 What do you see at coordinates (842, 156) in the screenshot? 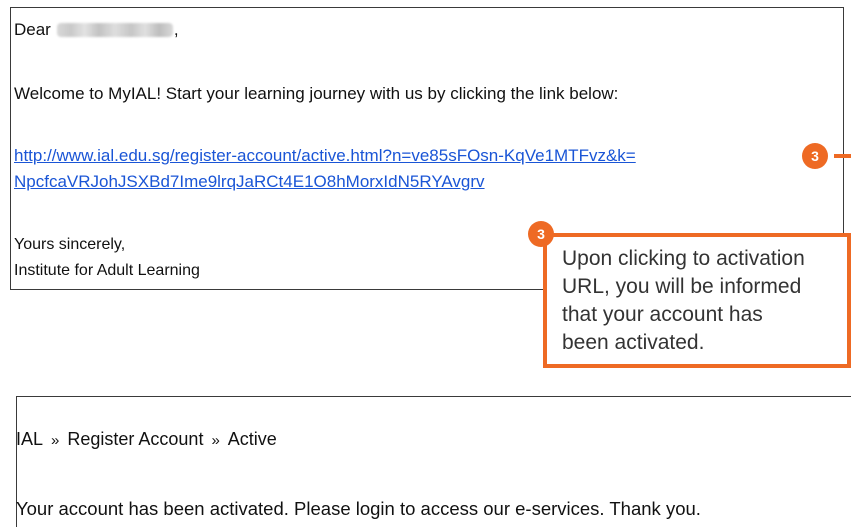
I see `badge-leader-line` at bounding box center [842, 156].